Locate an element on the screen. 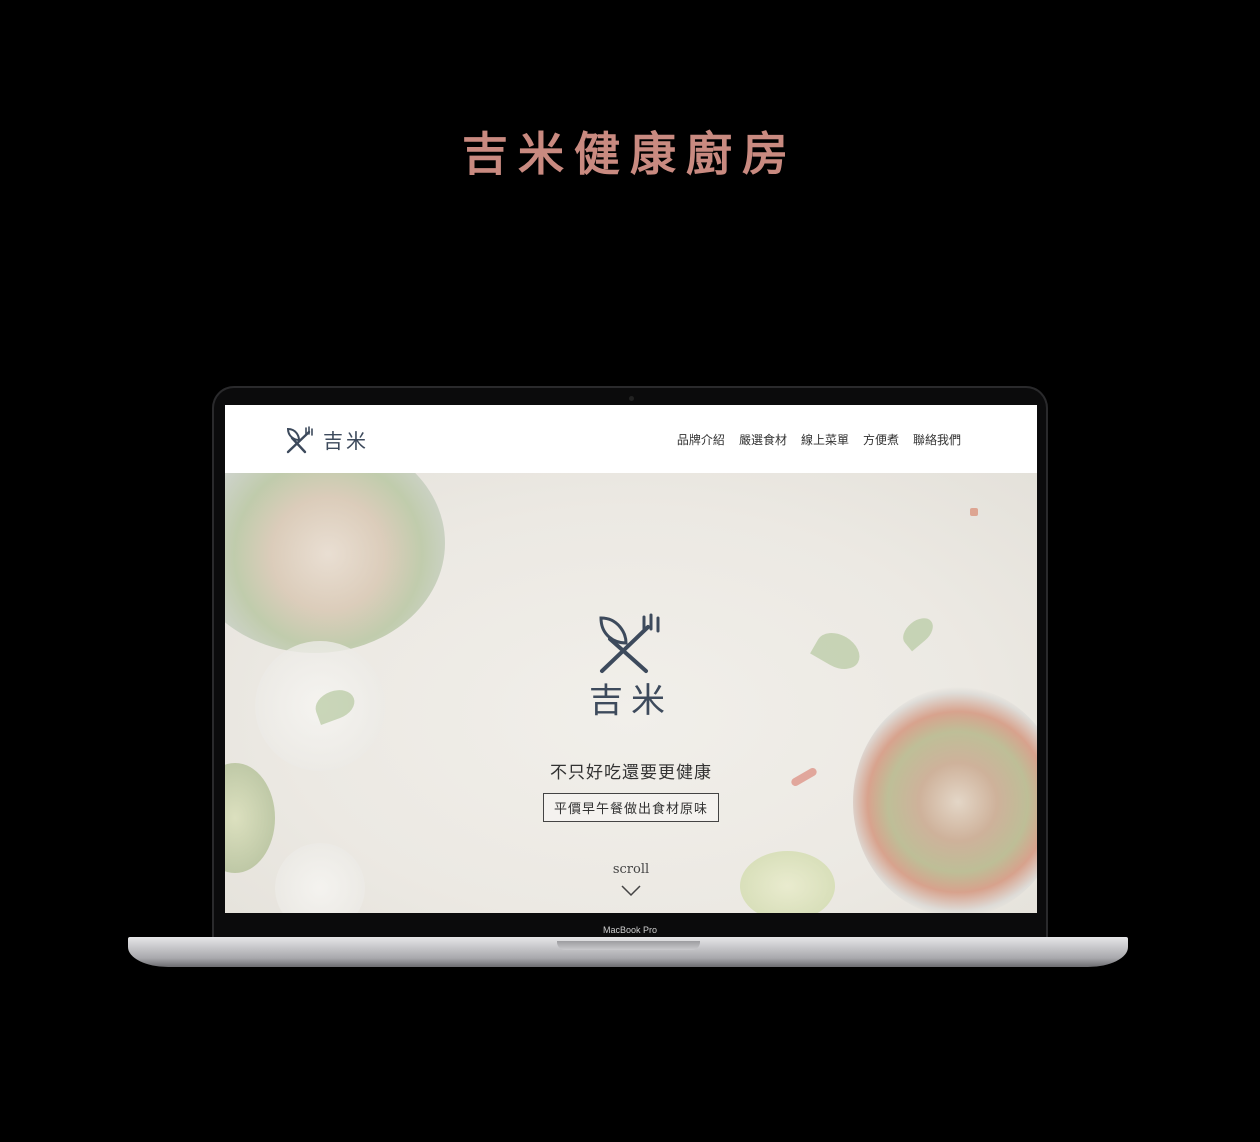 The image size is (1260, 1142). laptop-notch is located at coordinates (628, 945).